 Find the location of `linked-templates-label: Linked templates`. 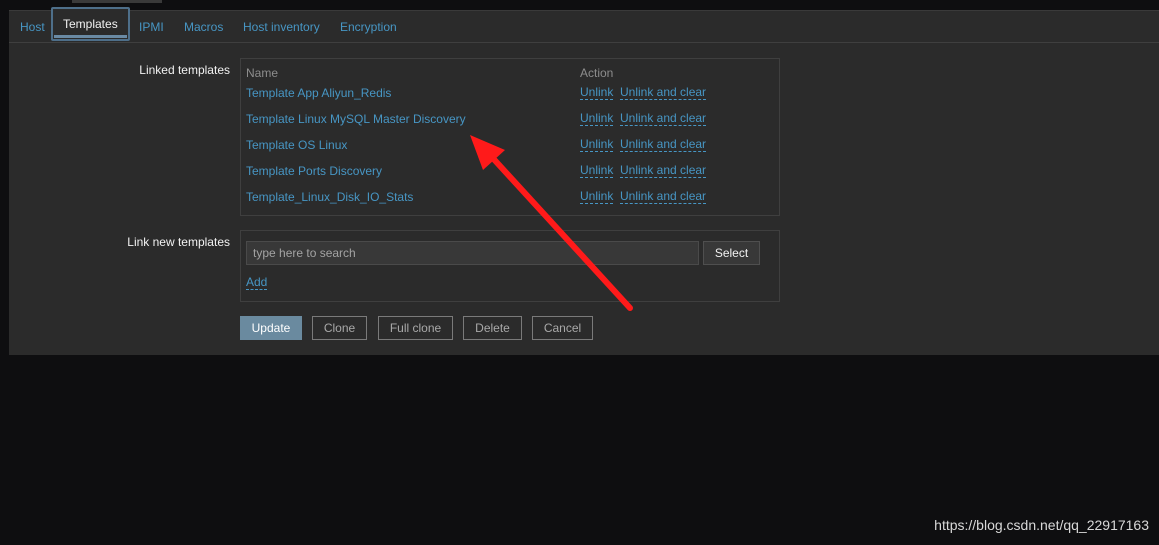

linked-templates-label: Linked templates is located at coordinates (184, 70).